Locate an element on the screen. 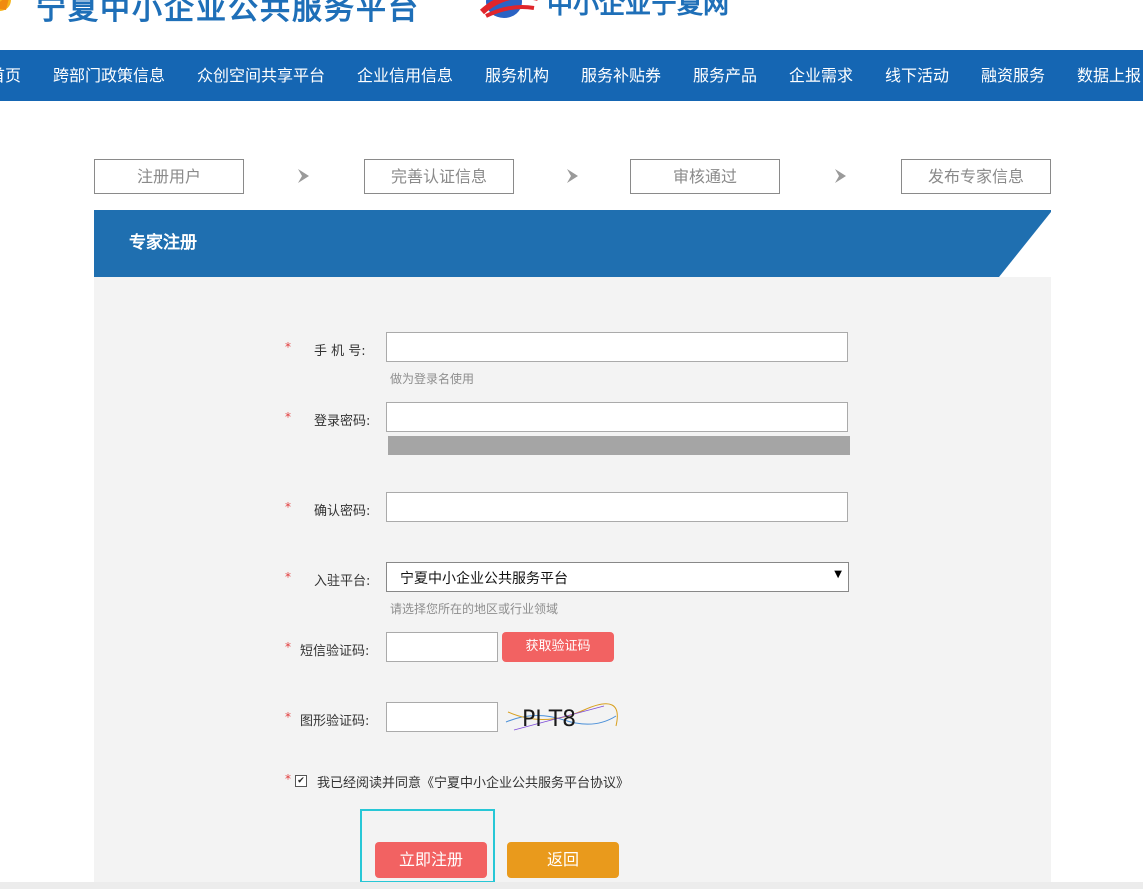 This screenshot has height=889, width=1143. step-approved: 审核通过 is located at coordinates (705, 176).